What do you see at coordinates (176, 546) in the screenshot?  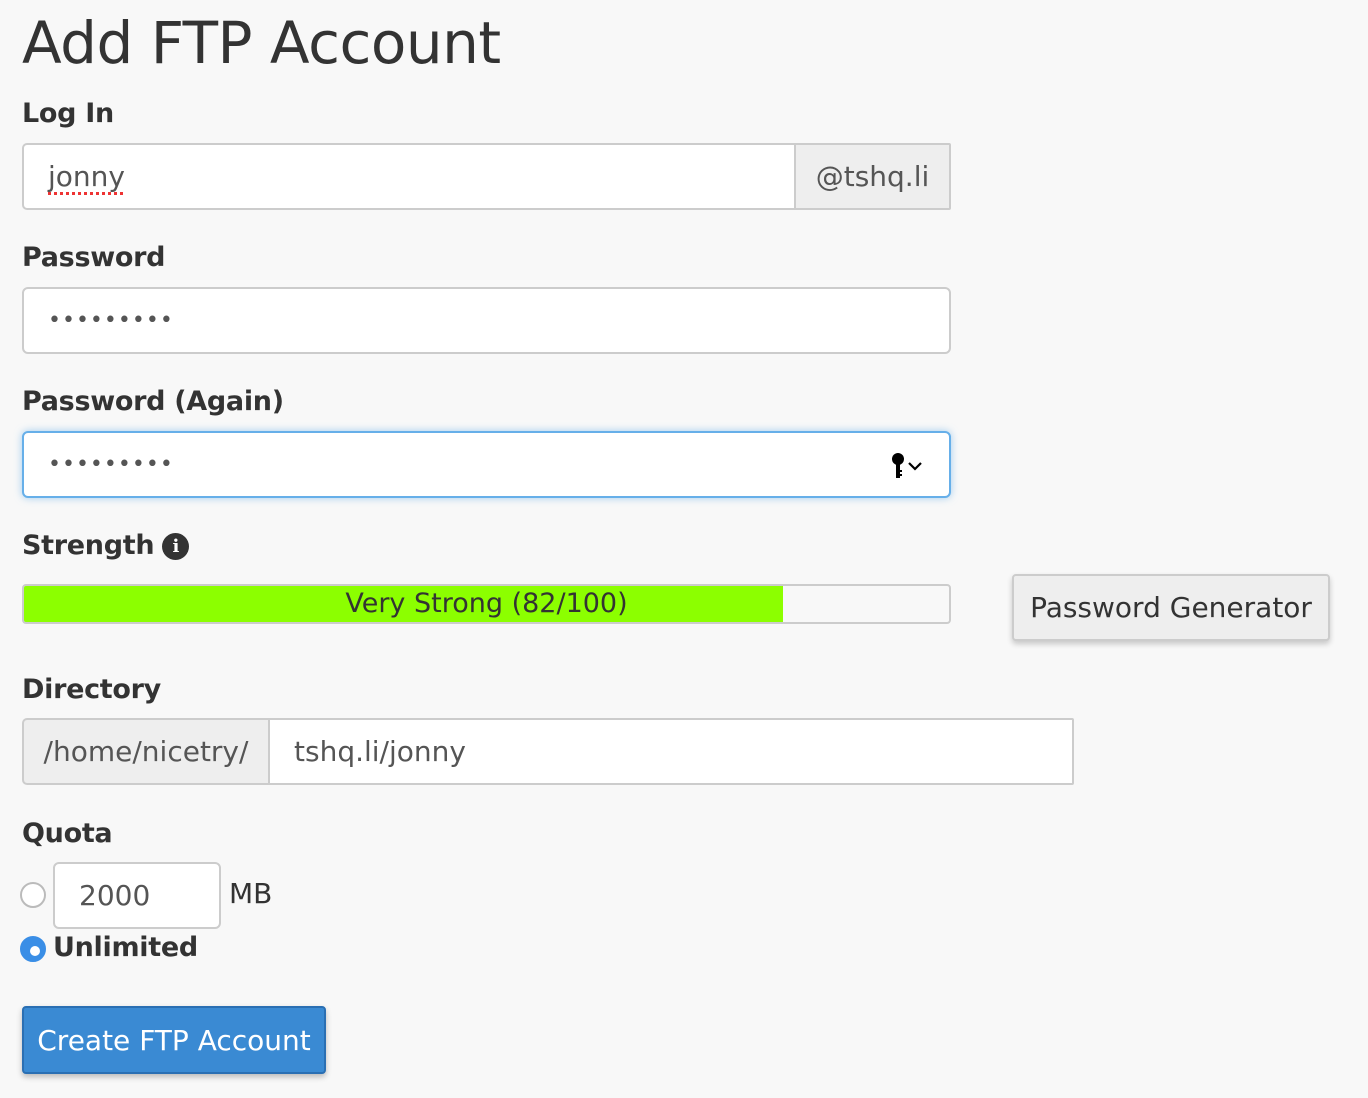 I see `info-circle-icon: i` at bounding box center [176, 546].